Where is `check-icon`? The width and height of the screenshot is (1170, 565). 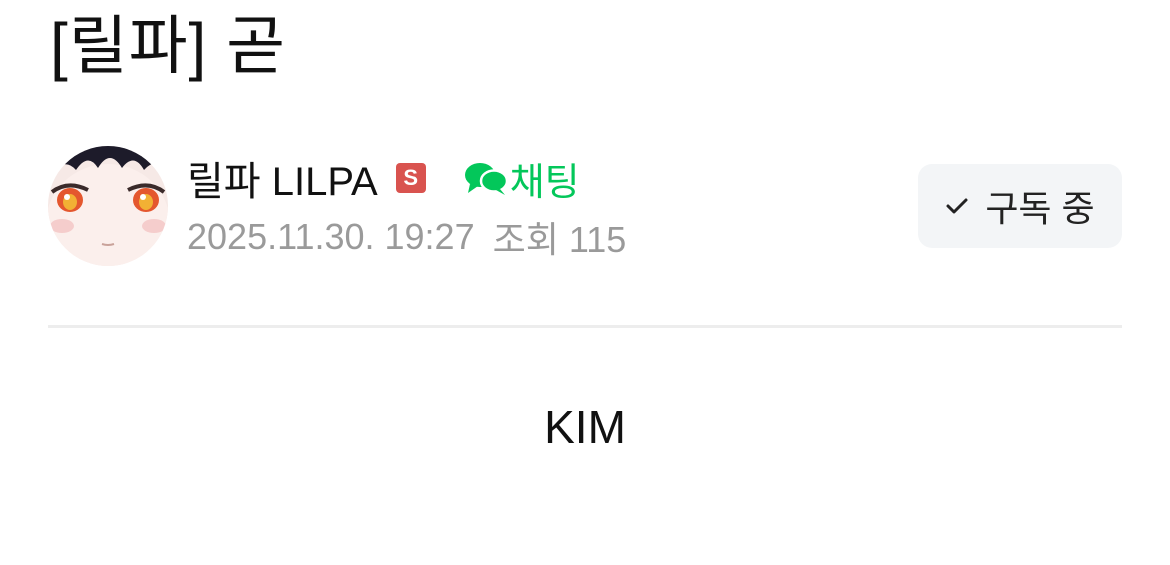 check-icon is located at coordinates (957, 206).